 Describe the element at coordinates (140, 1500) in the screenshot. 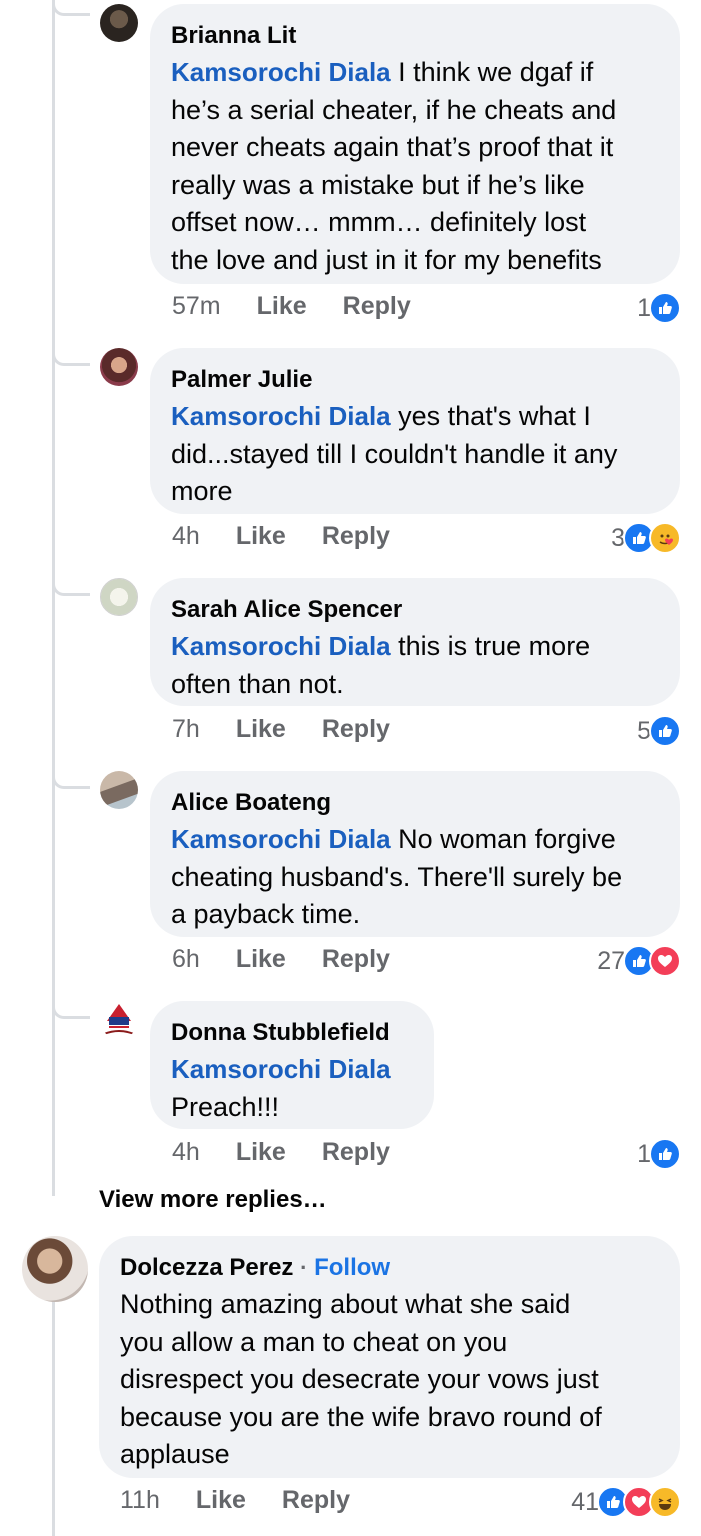

I see `comment-time: 11h` at that location.